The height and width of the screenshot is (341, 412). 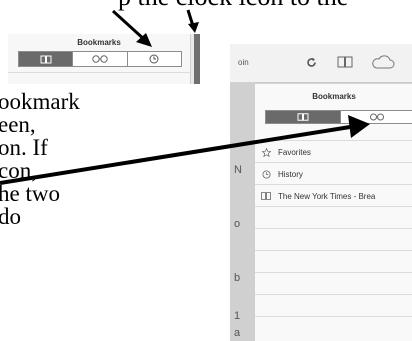 I want to click on page-letter: N, so click(x=238, y=170).